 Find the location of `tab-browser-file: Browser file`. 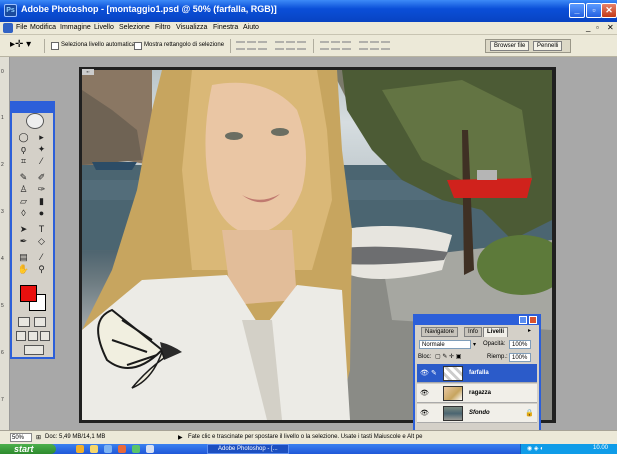

tab-browser-file: Browser file is located at coordinates (510, 46).